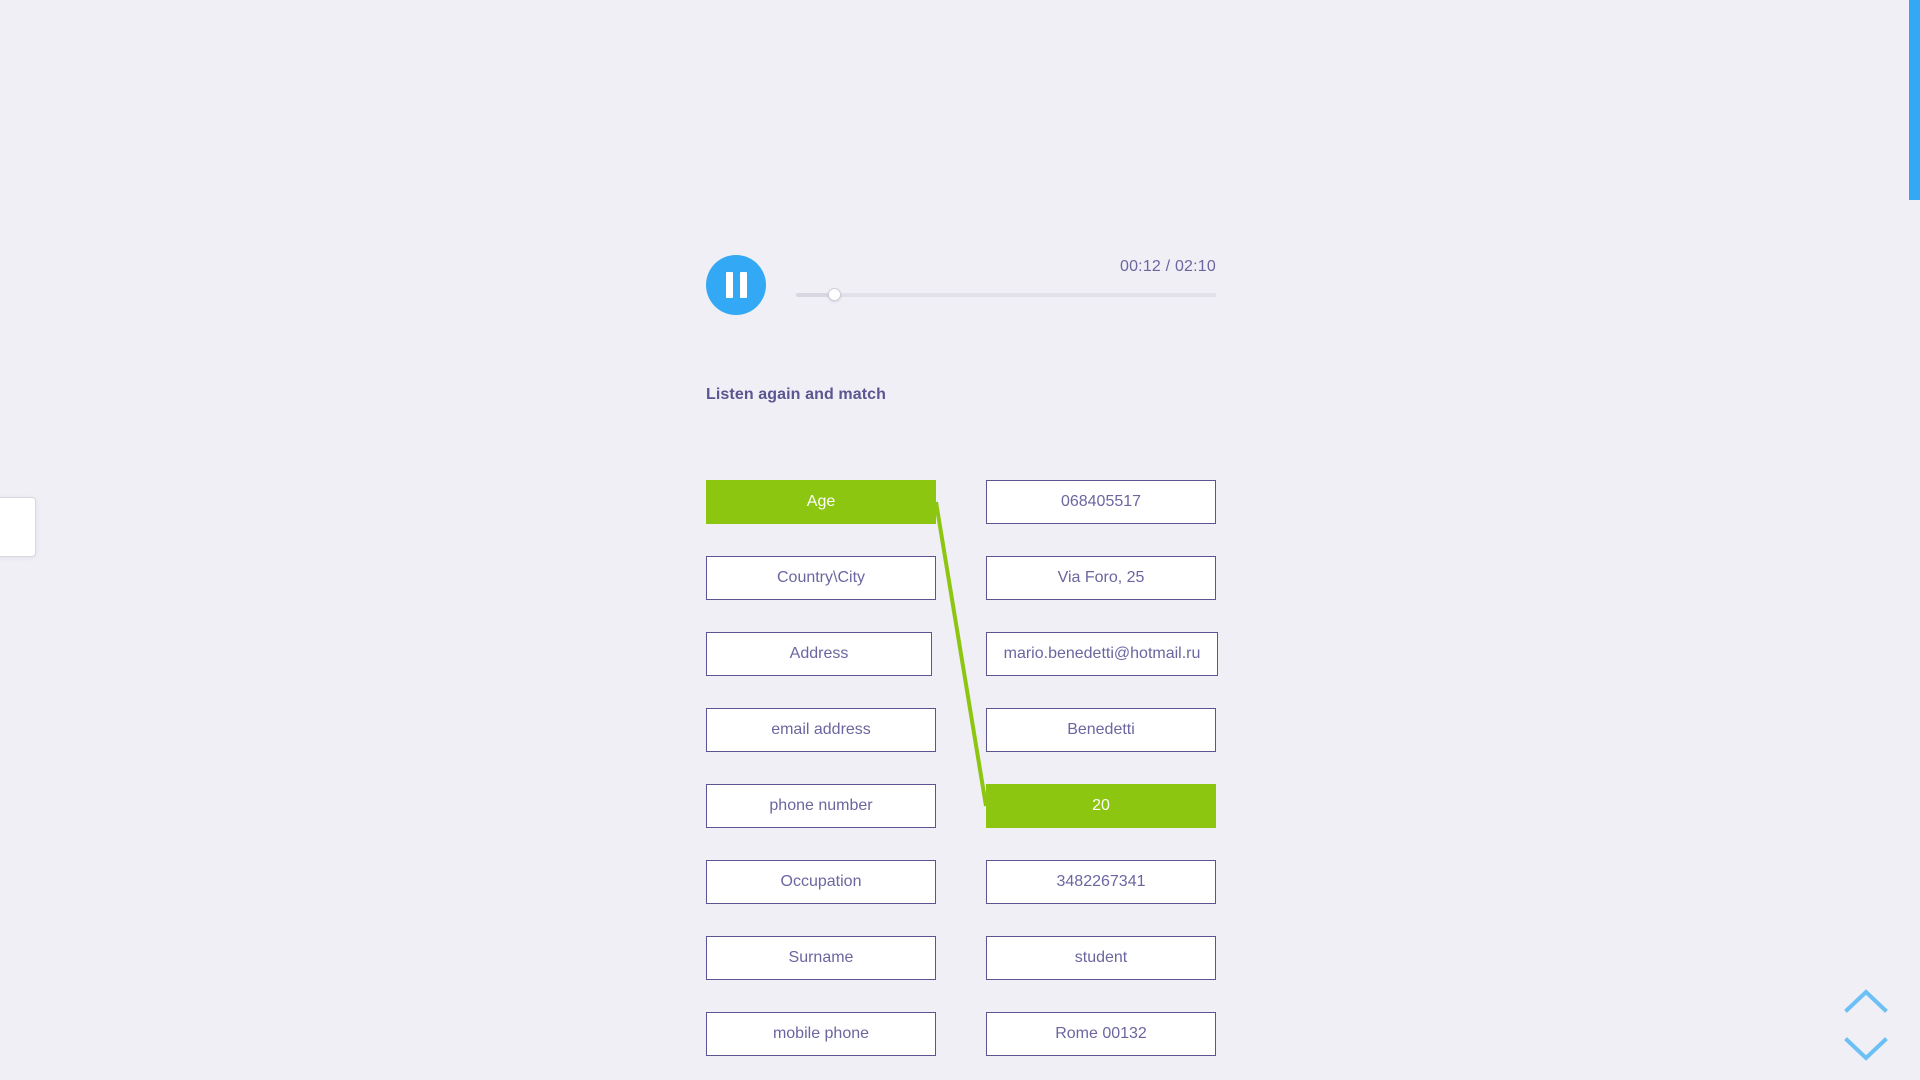  I want to click on match-tile-right-4: 20, so click(1101, 806).